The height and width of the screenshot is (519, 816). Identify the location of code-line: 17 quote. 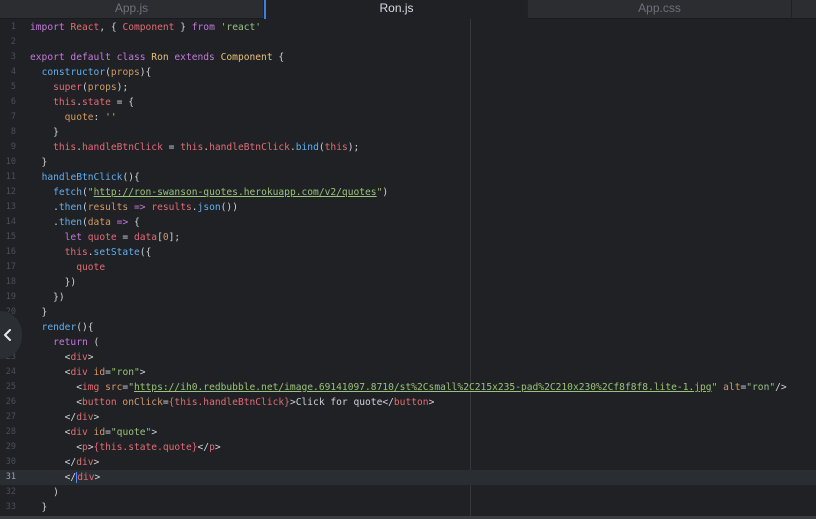
(408, 267).